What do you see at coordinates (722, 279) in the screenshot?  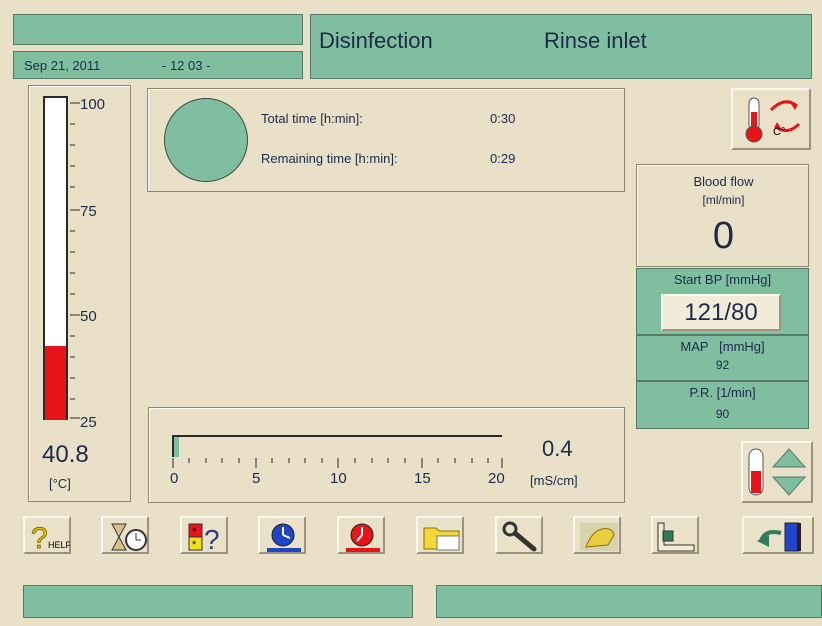 I see `start-bp-label: Start BP [mmHg]` at bounding box center [722, 279].